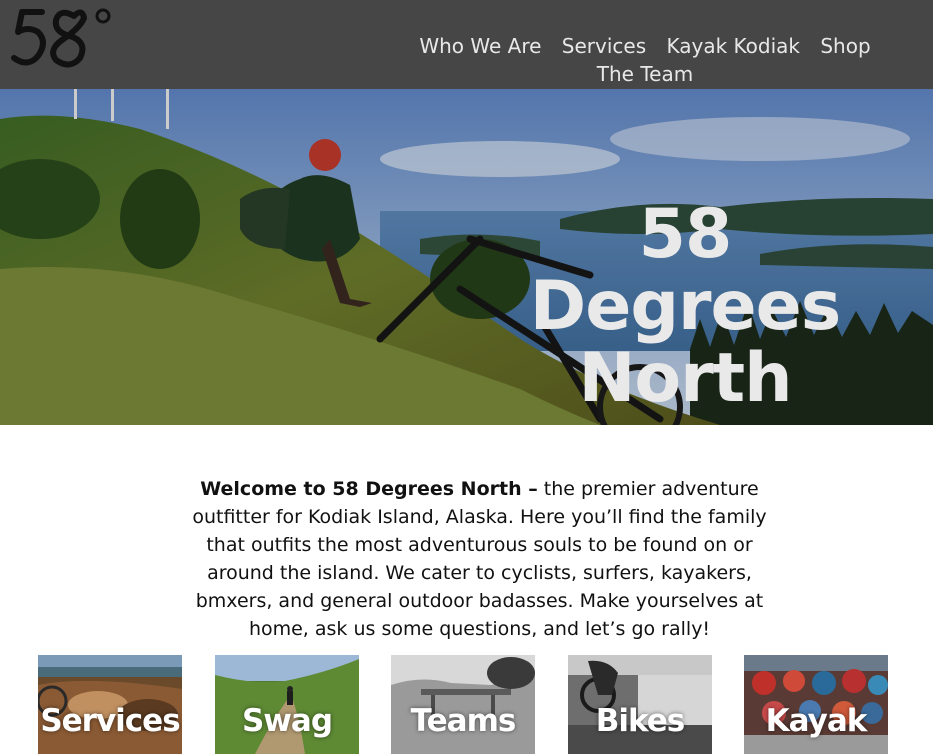  I want to click on site-logo, so click(63, 36).